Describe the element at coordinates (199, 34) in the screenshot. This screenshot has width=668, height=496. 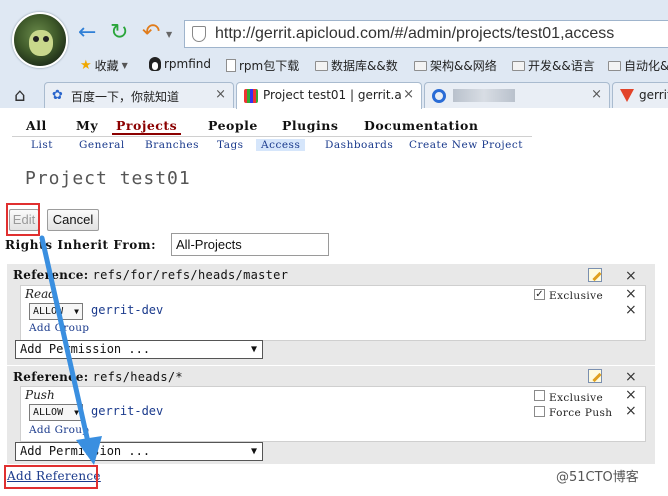
I see `shield-icon` at that location.